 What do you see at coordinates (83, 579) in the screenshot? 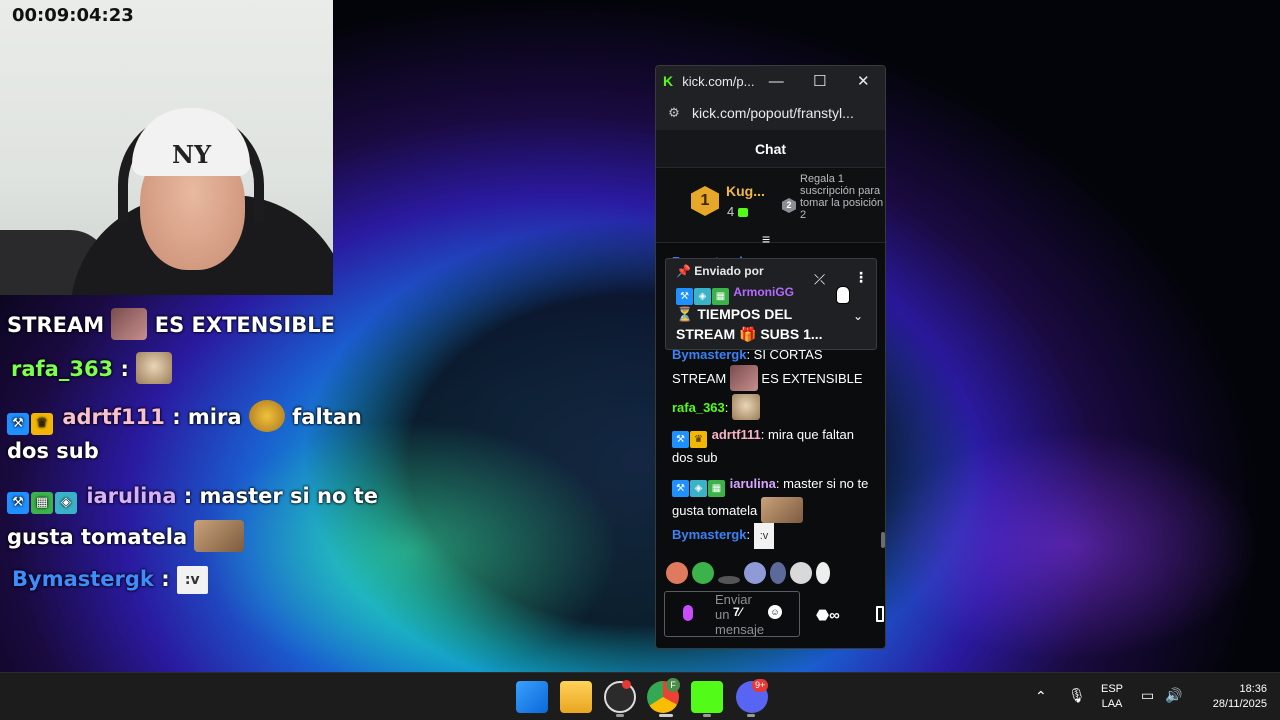
I see `overlay-username: Bymastergk` at bounding box center [83, 579].